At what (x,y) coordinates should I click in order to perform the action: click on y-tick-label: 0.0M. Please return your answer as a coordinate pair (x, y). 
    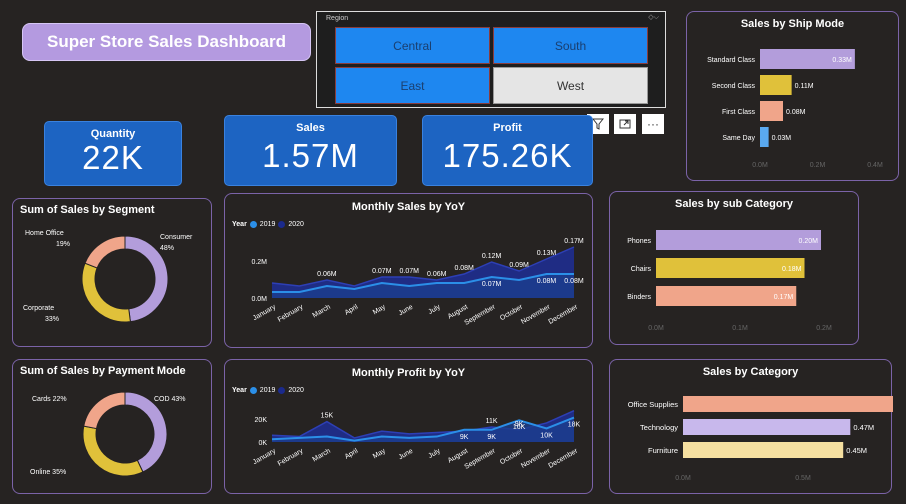
    Looking at the image, I should click on (259, 299).